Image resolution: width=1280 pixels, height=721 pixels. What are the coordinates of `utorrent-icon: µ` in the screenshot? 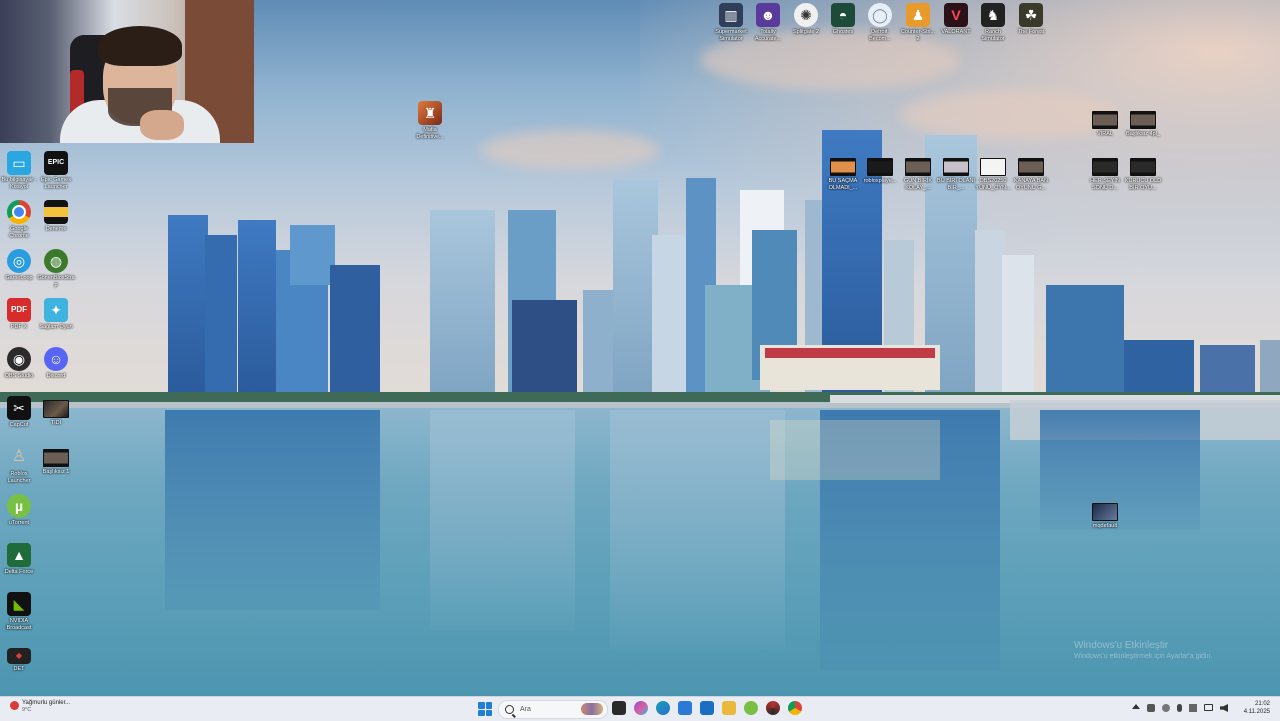 It's located at (19, 506).